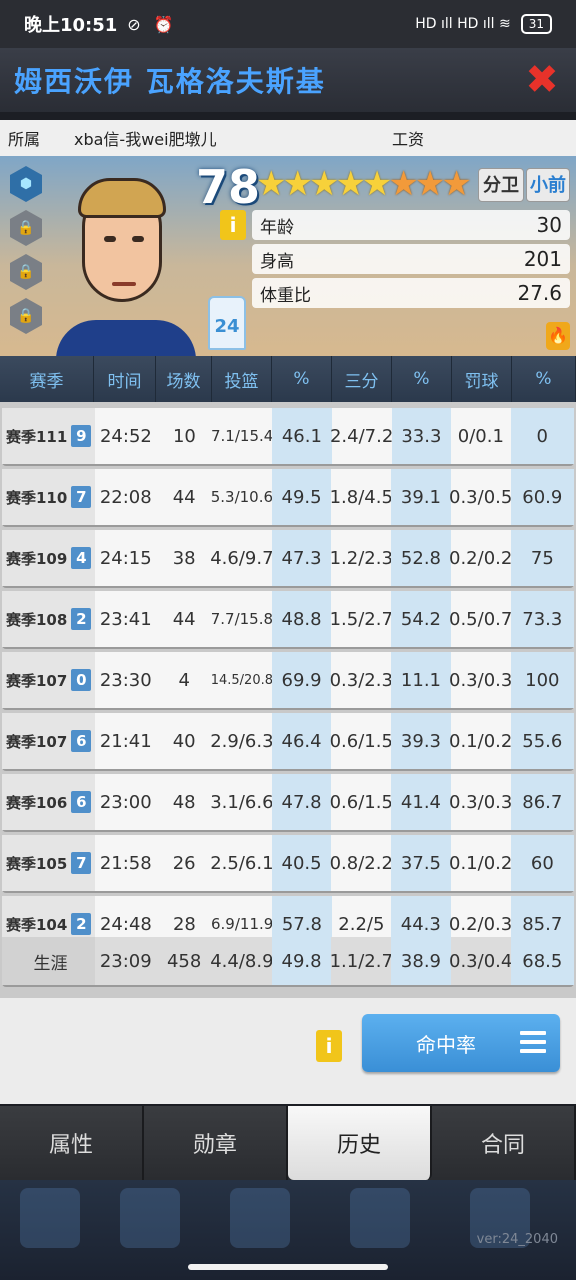  I want to click on cell-3pt: 1.2/2.3, so click(361, 558).